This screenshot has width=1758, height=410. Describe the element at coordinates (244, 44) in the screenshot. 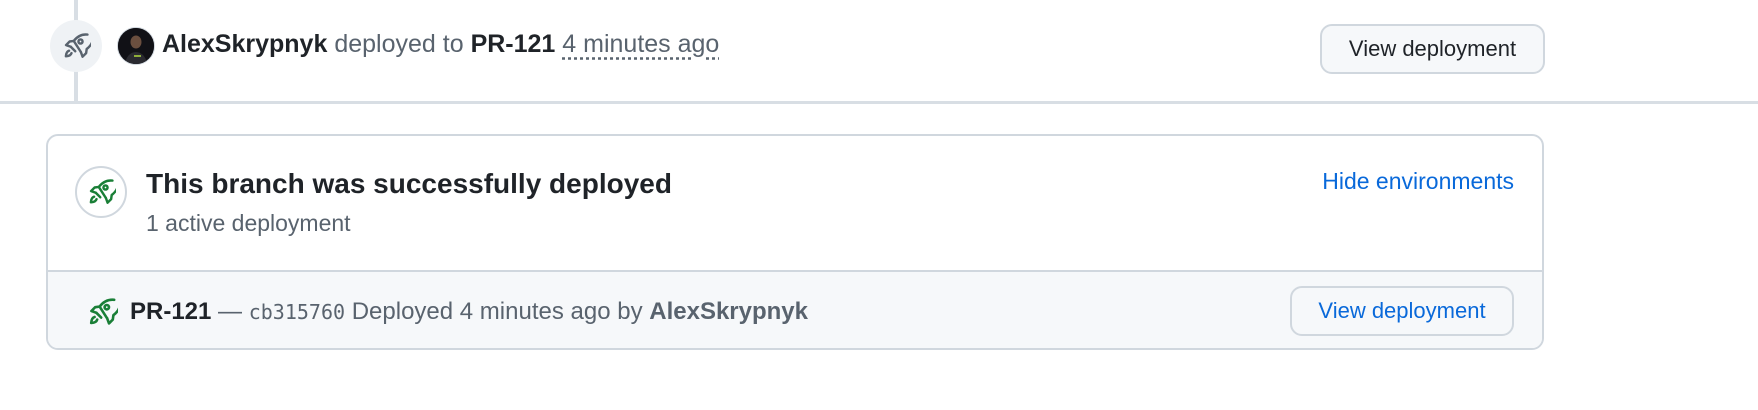

I see `actor-link: AlexSkrypnyk` at that location.